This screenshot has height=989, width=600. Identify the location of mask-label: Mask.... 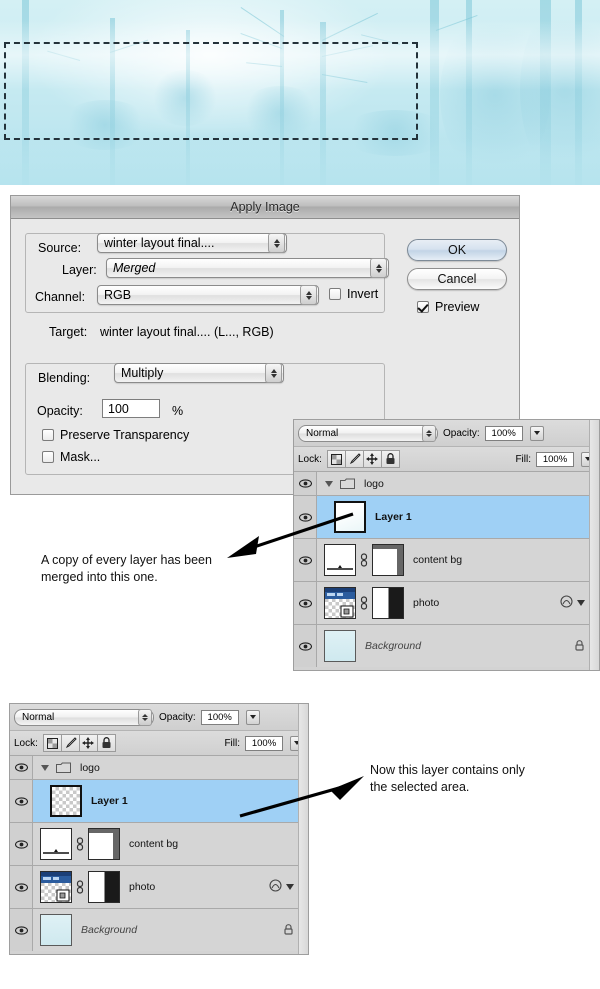
(80, 457).